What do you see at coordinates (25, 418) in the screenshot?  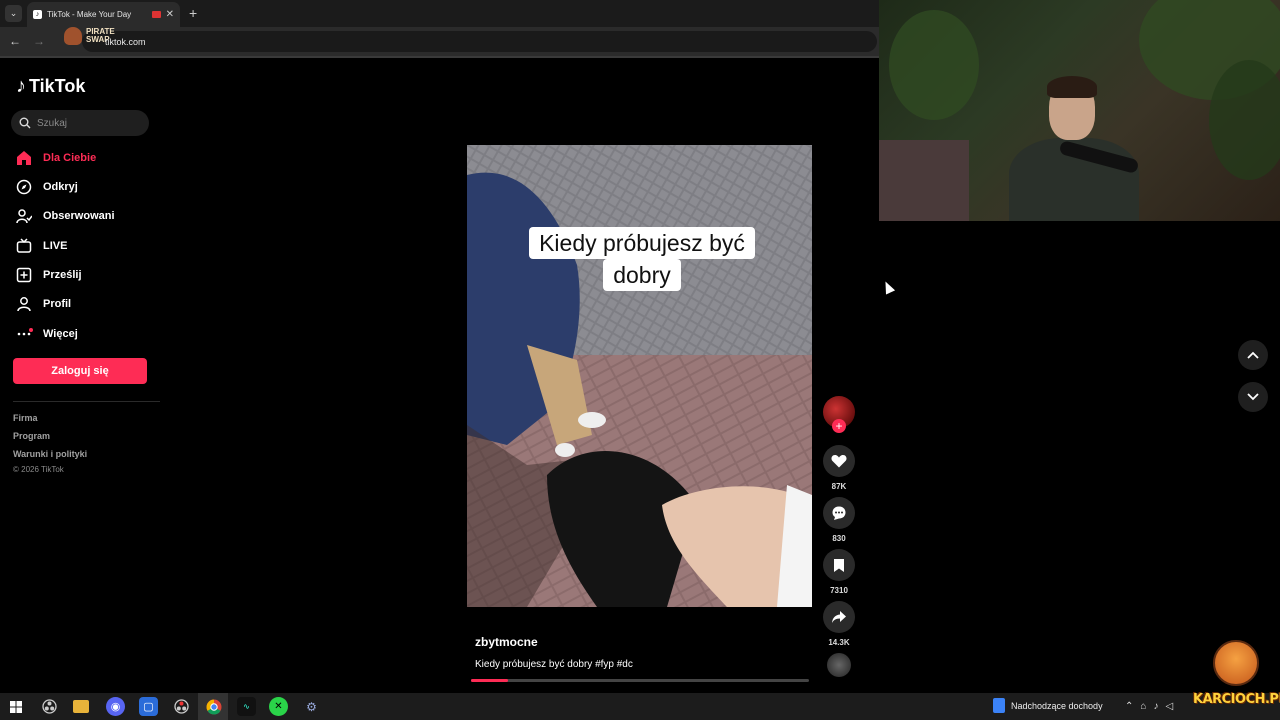 I see `footer-link-company: Firma` at bounding box center [25, 418].